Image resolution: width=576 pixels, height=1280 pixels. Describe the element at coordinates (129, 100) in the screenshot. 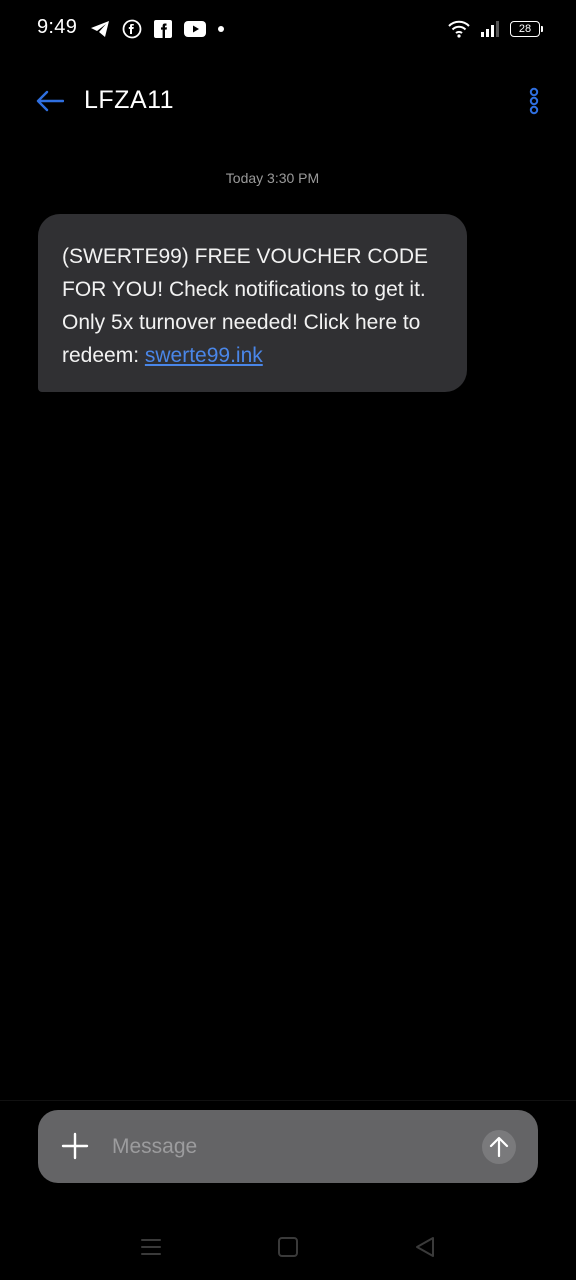

I see `contact-name: LFZA11` at that location.